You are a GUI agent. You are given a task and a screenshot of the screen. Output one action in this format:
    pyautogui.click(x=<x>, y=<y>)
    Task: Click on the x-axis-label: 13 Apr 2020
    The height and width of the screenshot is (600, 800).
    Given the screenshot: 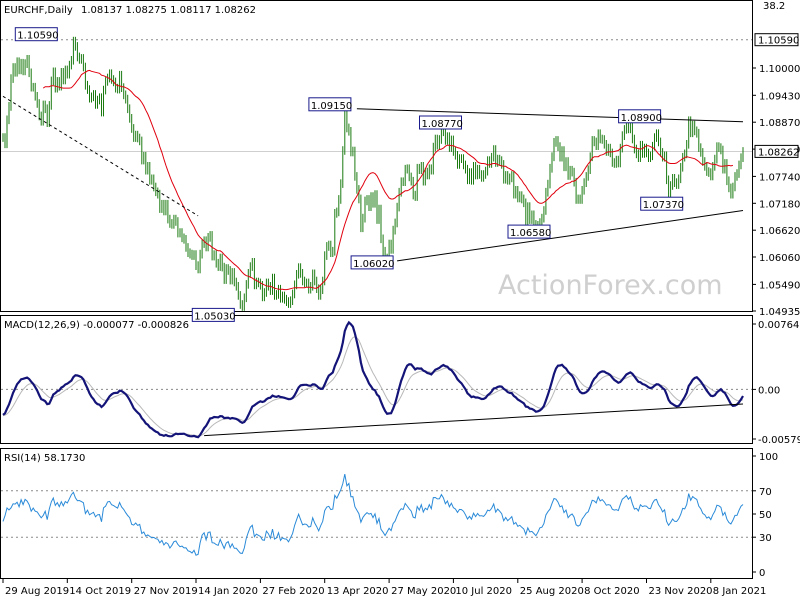 What is the action you would take?
    pyautogui.click(x=358, y=591)
    